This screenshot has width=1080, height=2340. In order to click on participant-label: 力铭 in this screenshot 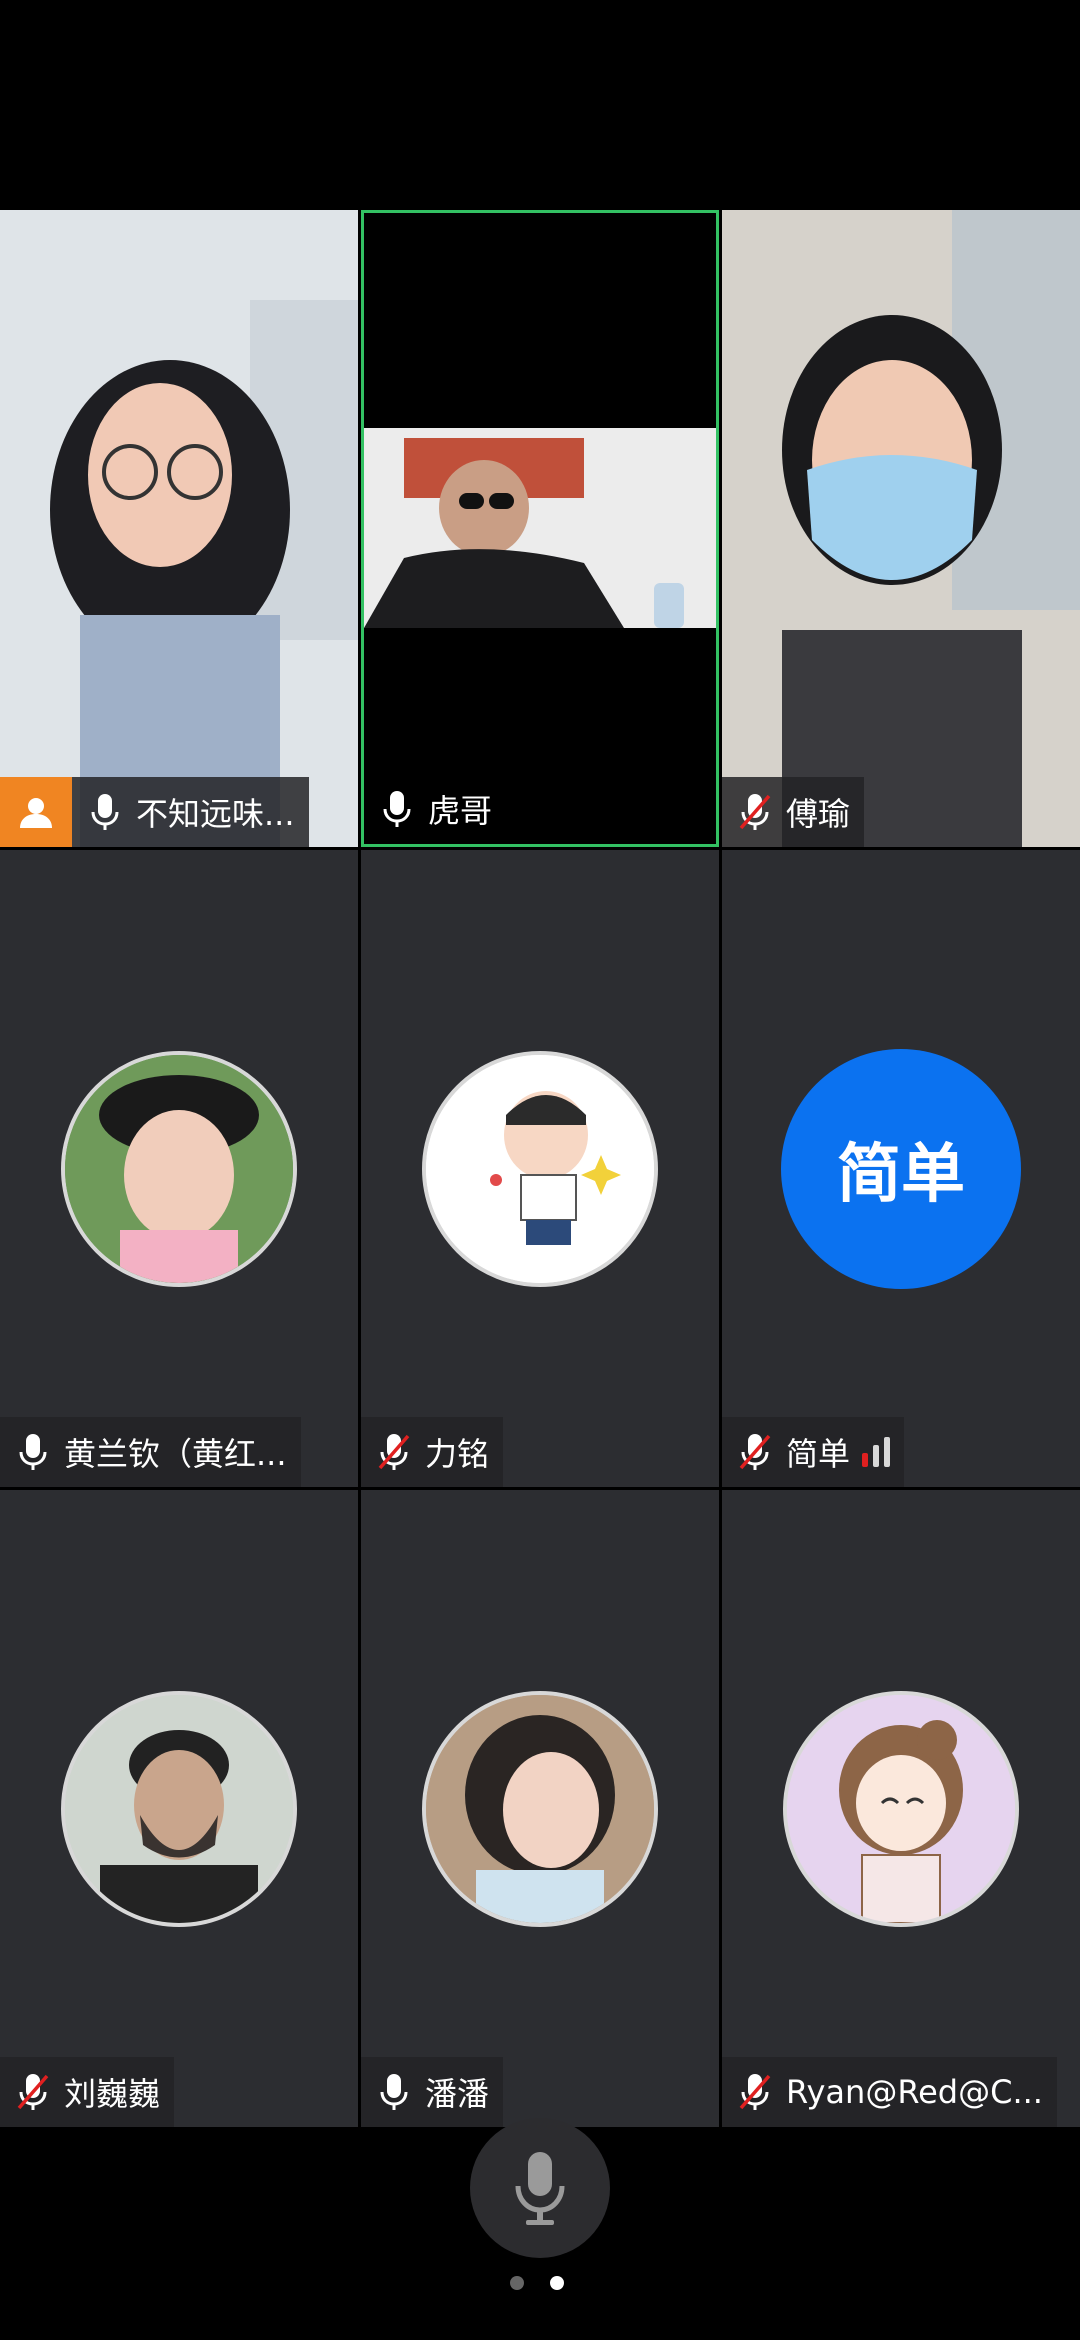, I will do `click(432, 1452)`.